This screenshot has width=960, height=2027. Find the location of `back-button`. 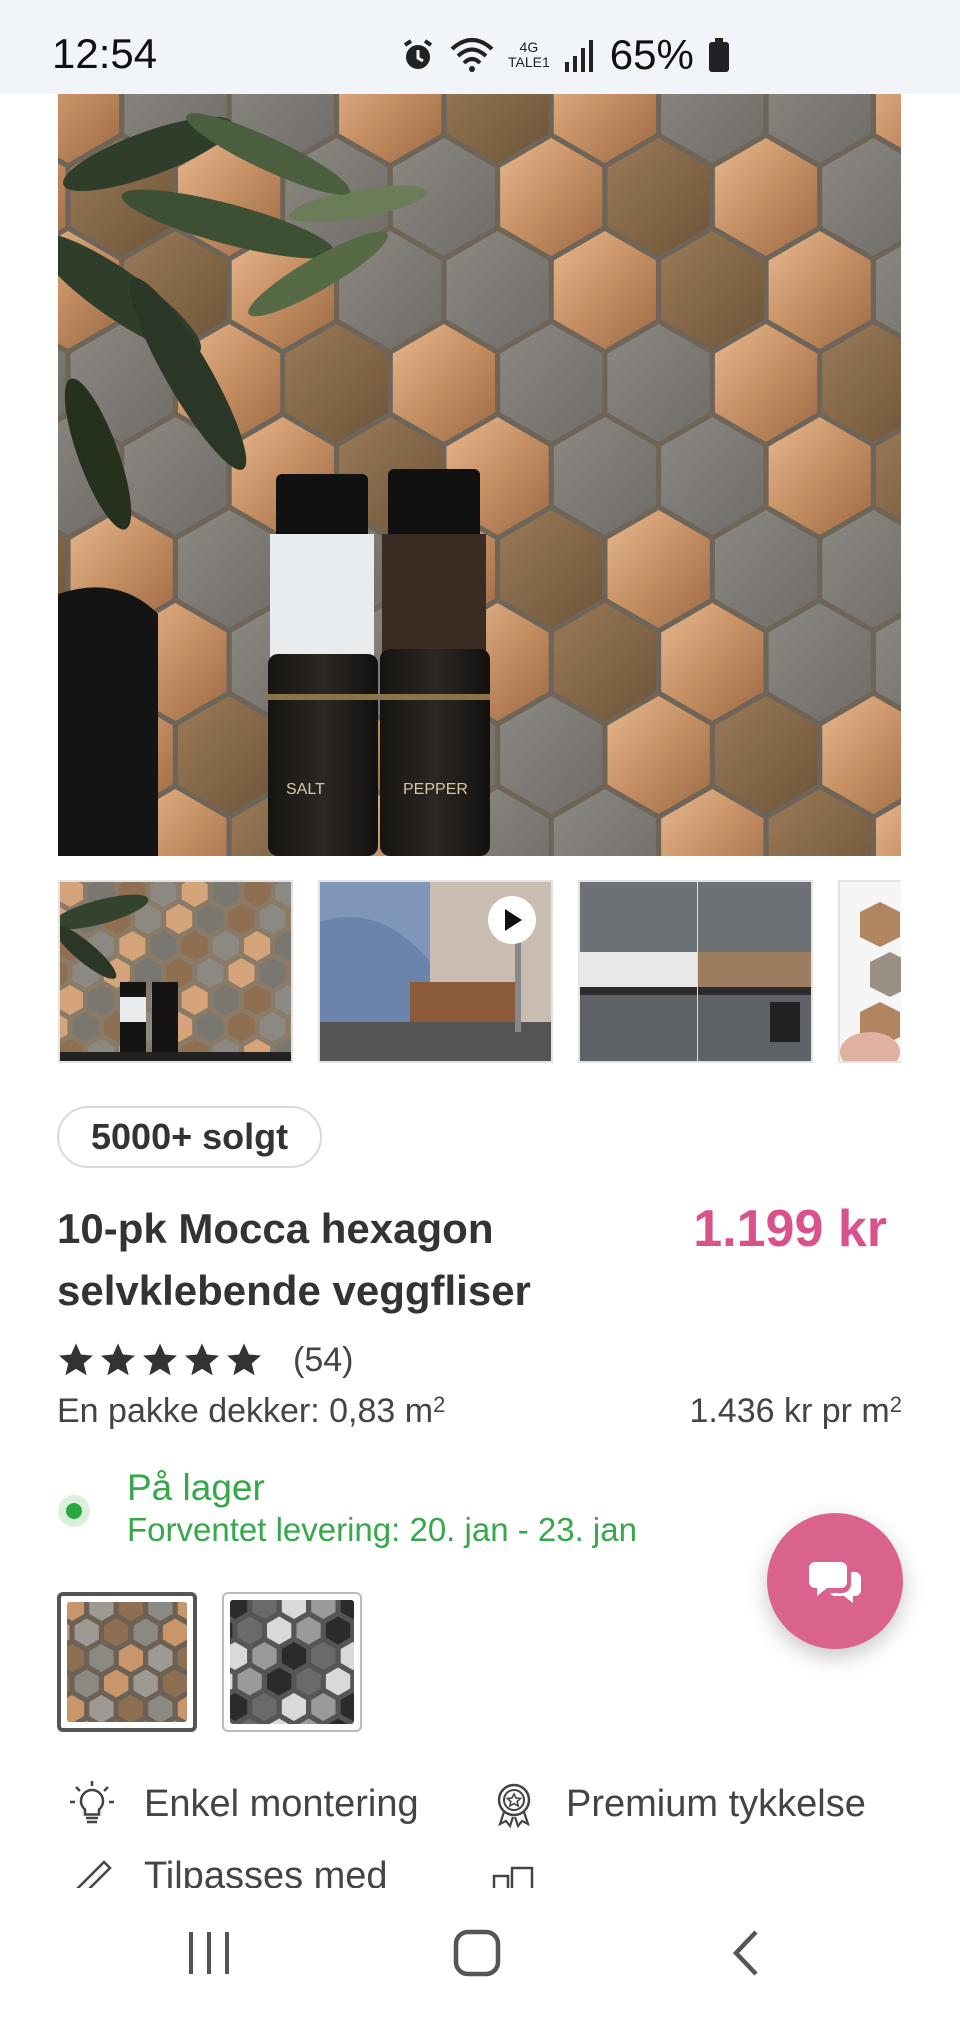

back-button is located at coordinates (745, 1953).